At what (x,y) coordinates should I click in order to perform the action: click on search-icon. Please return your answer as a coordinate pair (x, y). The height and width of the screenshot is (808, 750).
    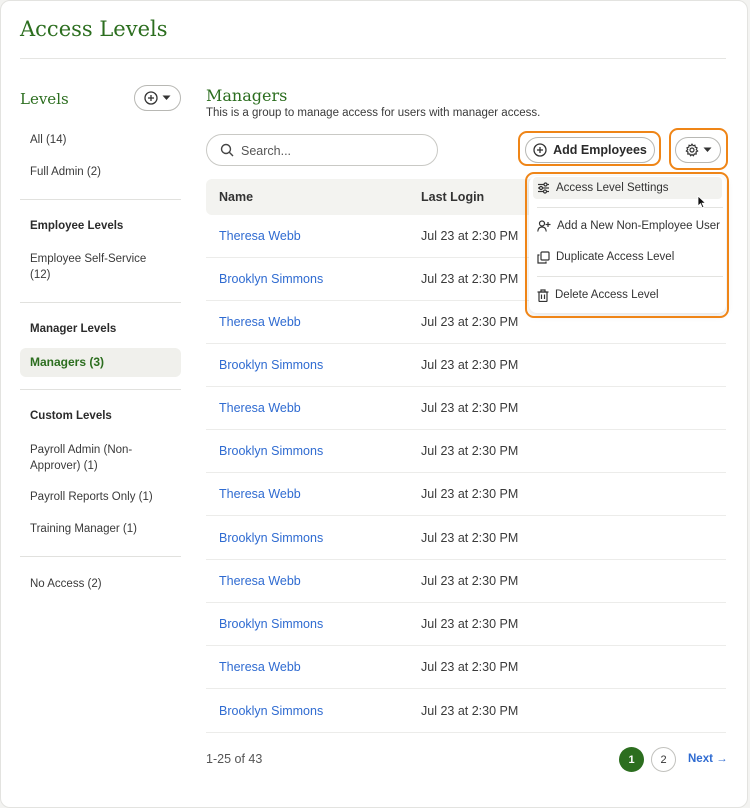
    Looking at the image, I should click on (227, 150).